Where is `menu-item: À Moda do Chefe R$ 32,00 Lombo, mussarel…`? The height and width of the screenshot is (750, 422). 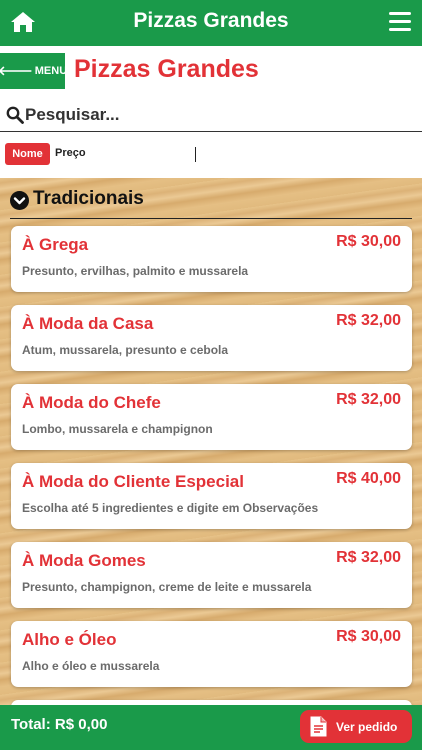
menu-item: À Moda do Chefe R$ 32,00 Lombo, mussarel… is located at coordinates (211, 417).